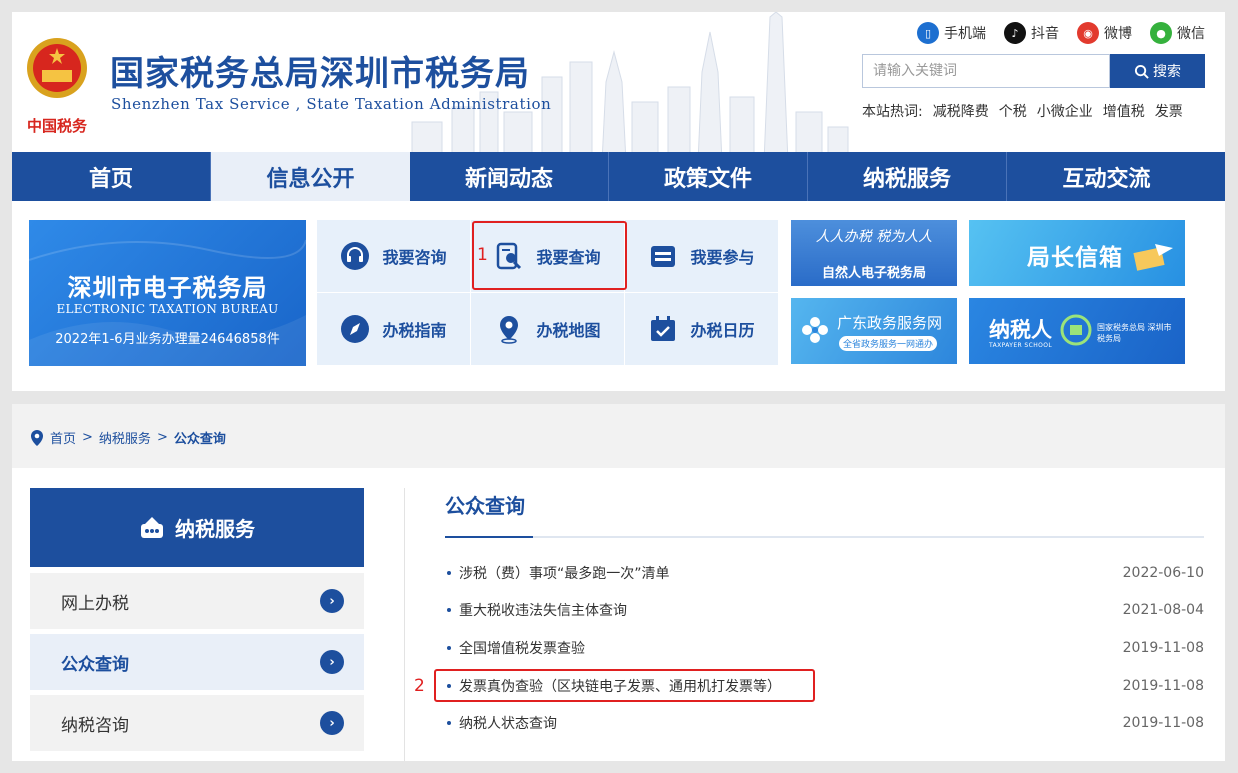  I want to click on wechat-icon: ●, so click(1161, 33).